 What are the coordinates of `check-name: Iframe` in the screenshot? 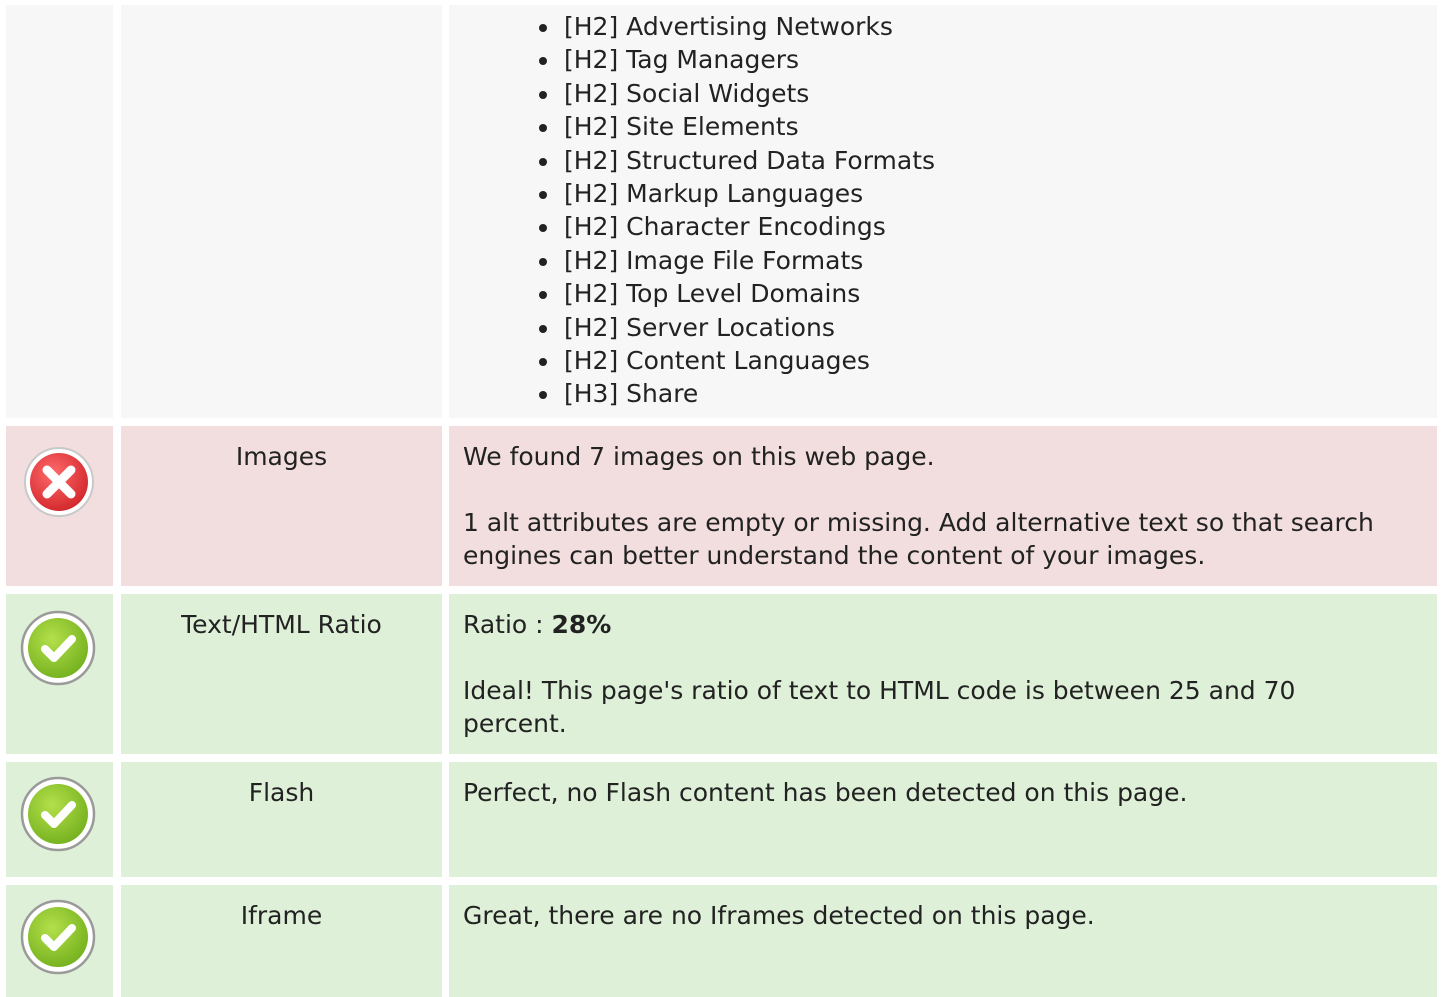 It's located at (281, 915).